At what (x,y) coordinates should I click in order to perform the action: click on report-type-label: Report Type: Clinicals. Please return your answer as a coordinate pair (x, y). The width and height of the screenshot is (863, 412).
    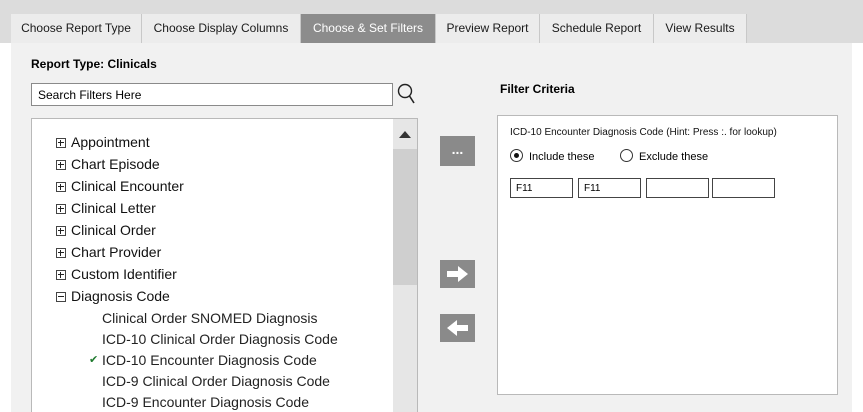
    Looking at the image, I should click on (94, 64).